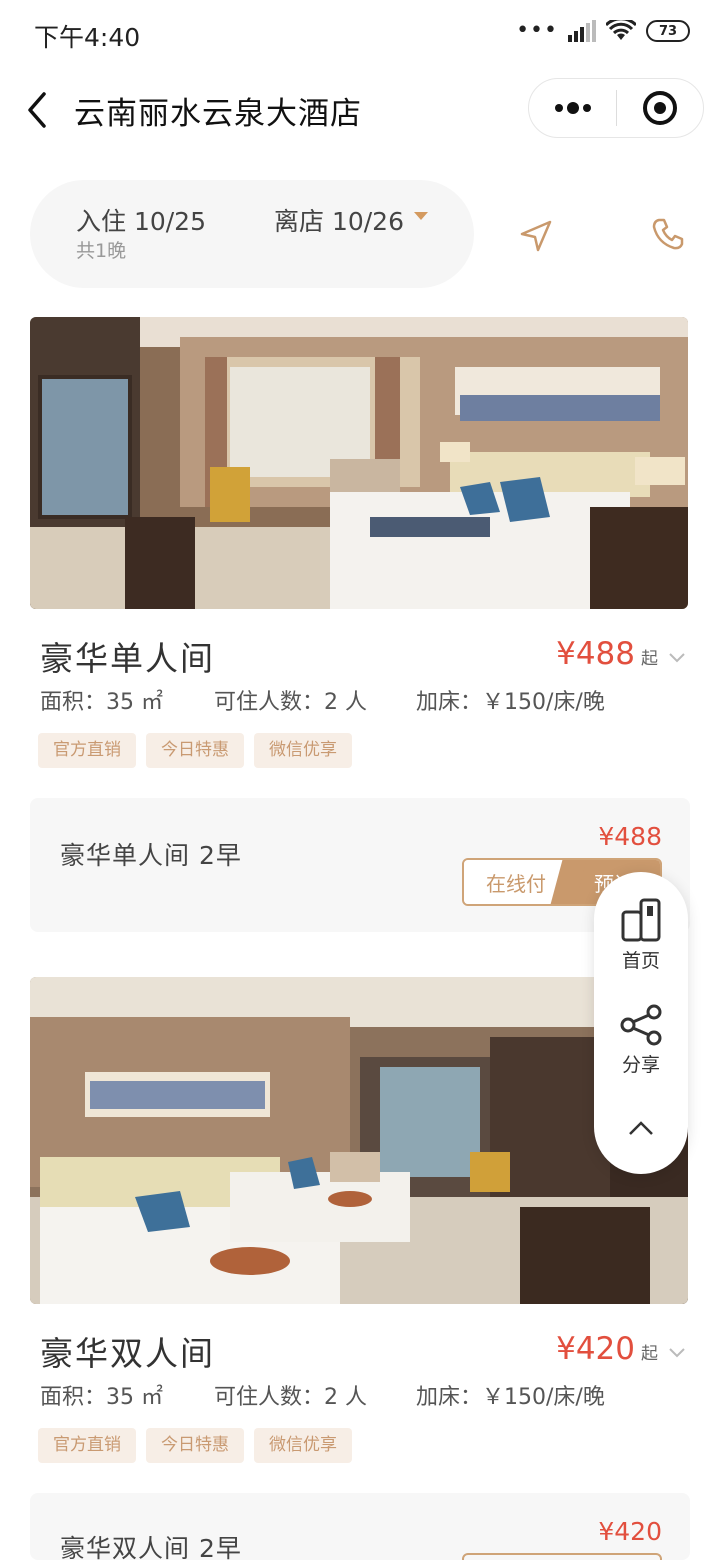 The width and height of the screenshot is (720, 1560). I want to click on floating-menu: 首页 分享, so click(641, 1023).